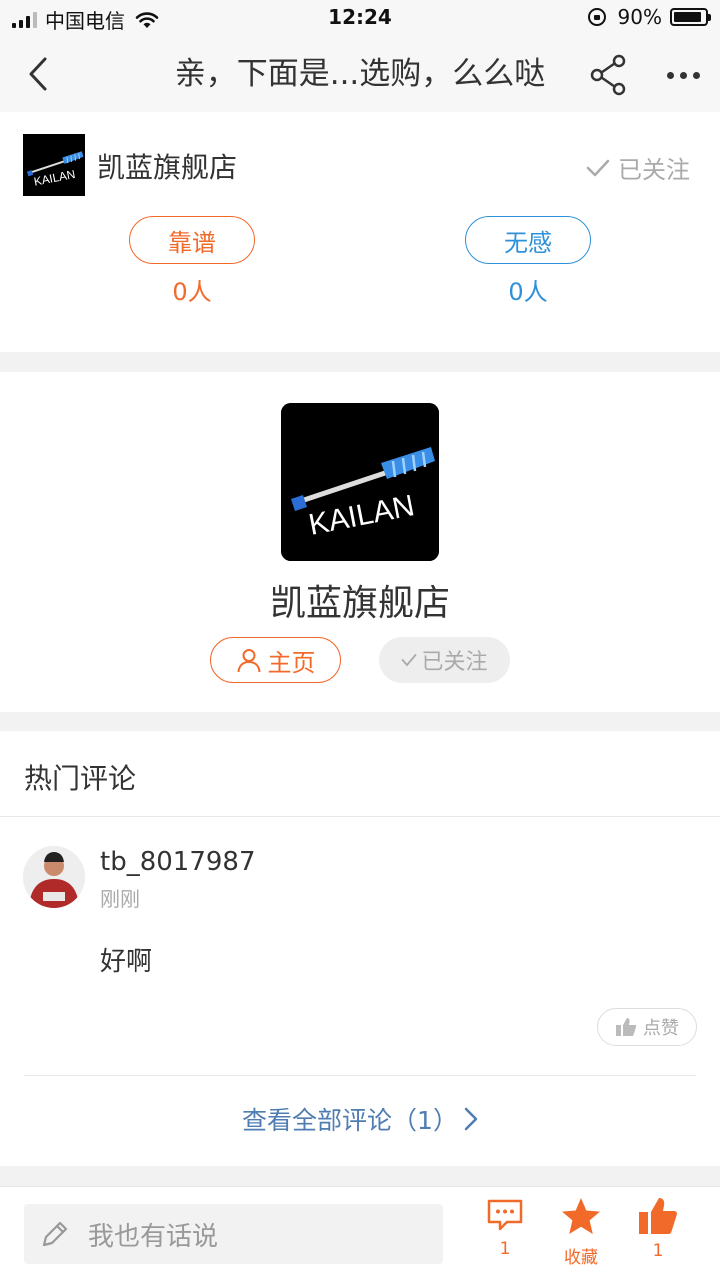 The image size is (720, 1280). I want to click on battery-percent: 90%, so click(639, 17).